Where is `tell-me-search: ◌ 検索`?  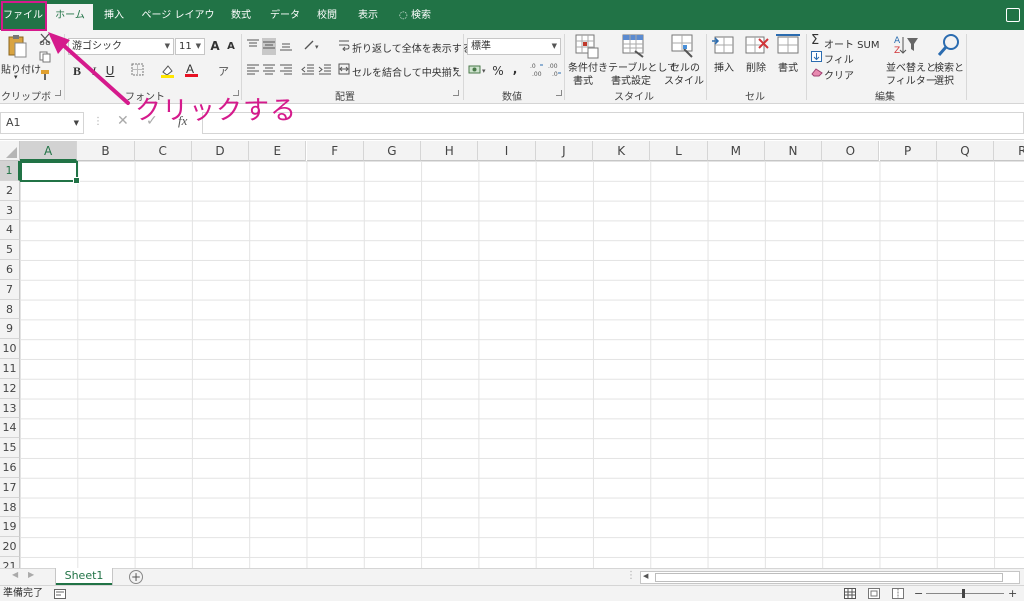 tell-me-search: ◌ 検索 is located at coordinates (415, 15).